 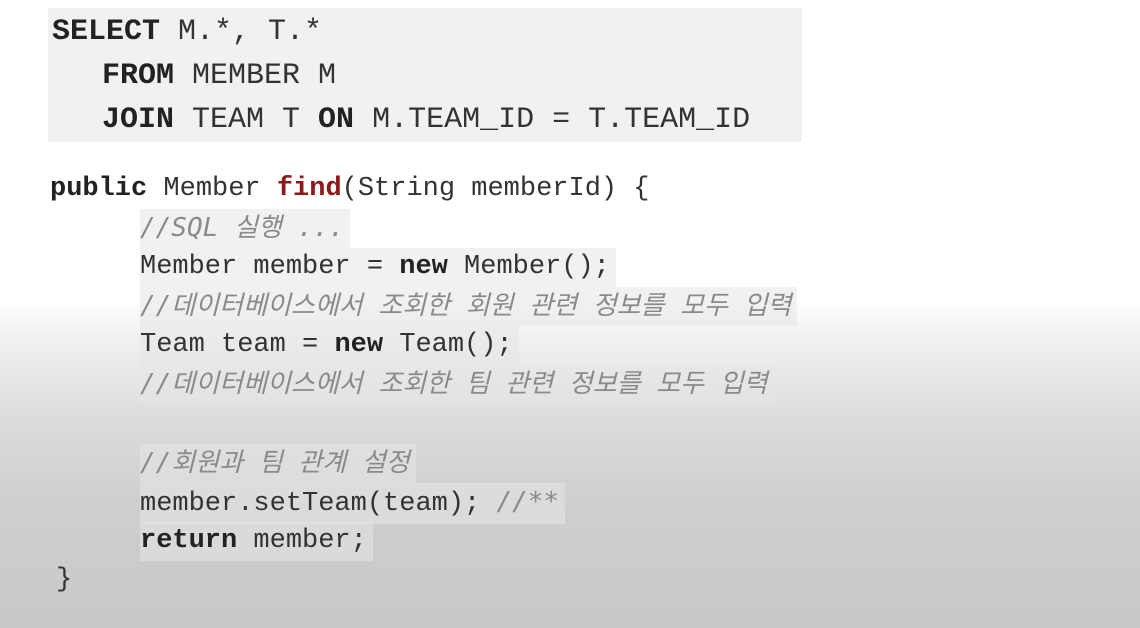 What do you see at coordinates (590, 463) in the screenshot?
I see `comment-relation-line: //회원과 팀 관계 설정` at bounding box center [590, 463].